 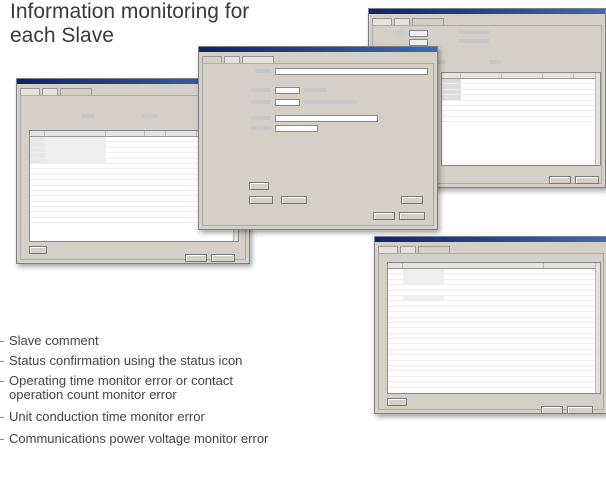 I want to click on slave-monitor-window-bottom-right, so click(x=490, y=325).